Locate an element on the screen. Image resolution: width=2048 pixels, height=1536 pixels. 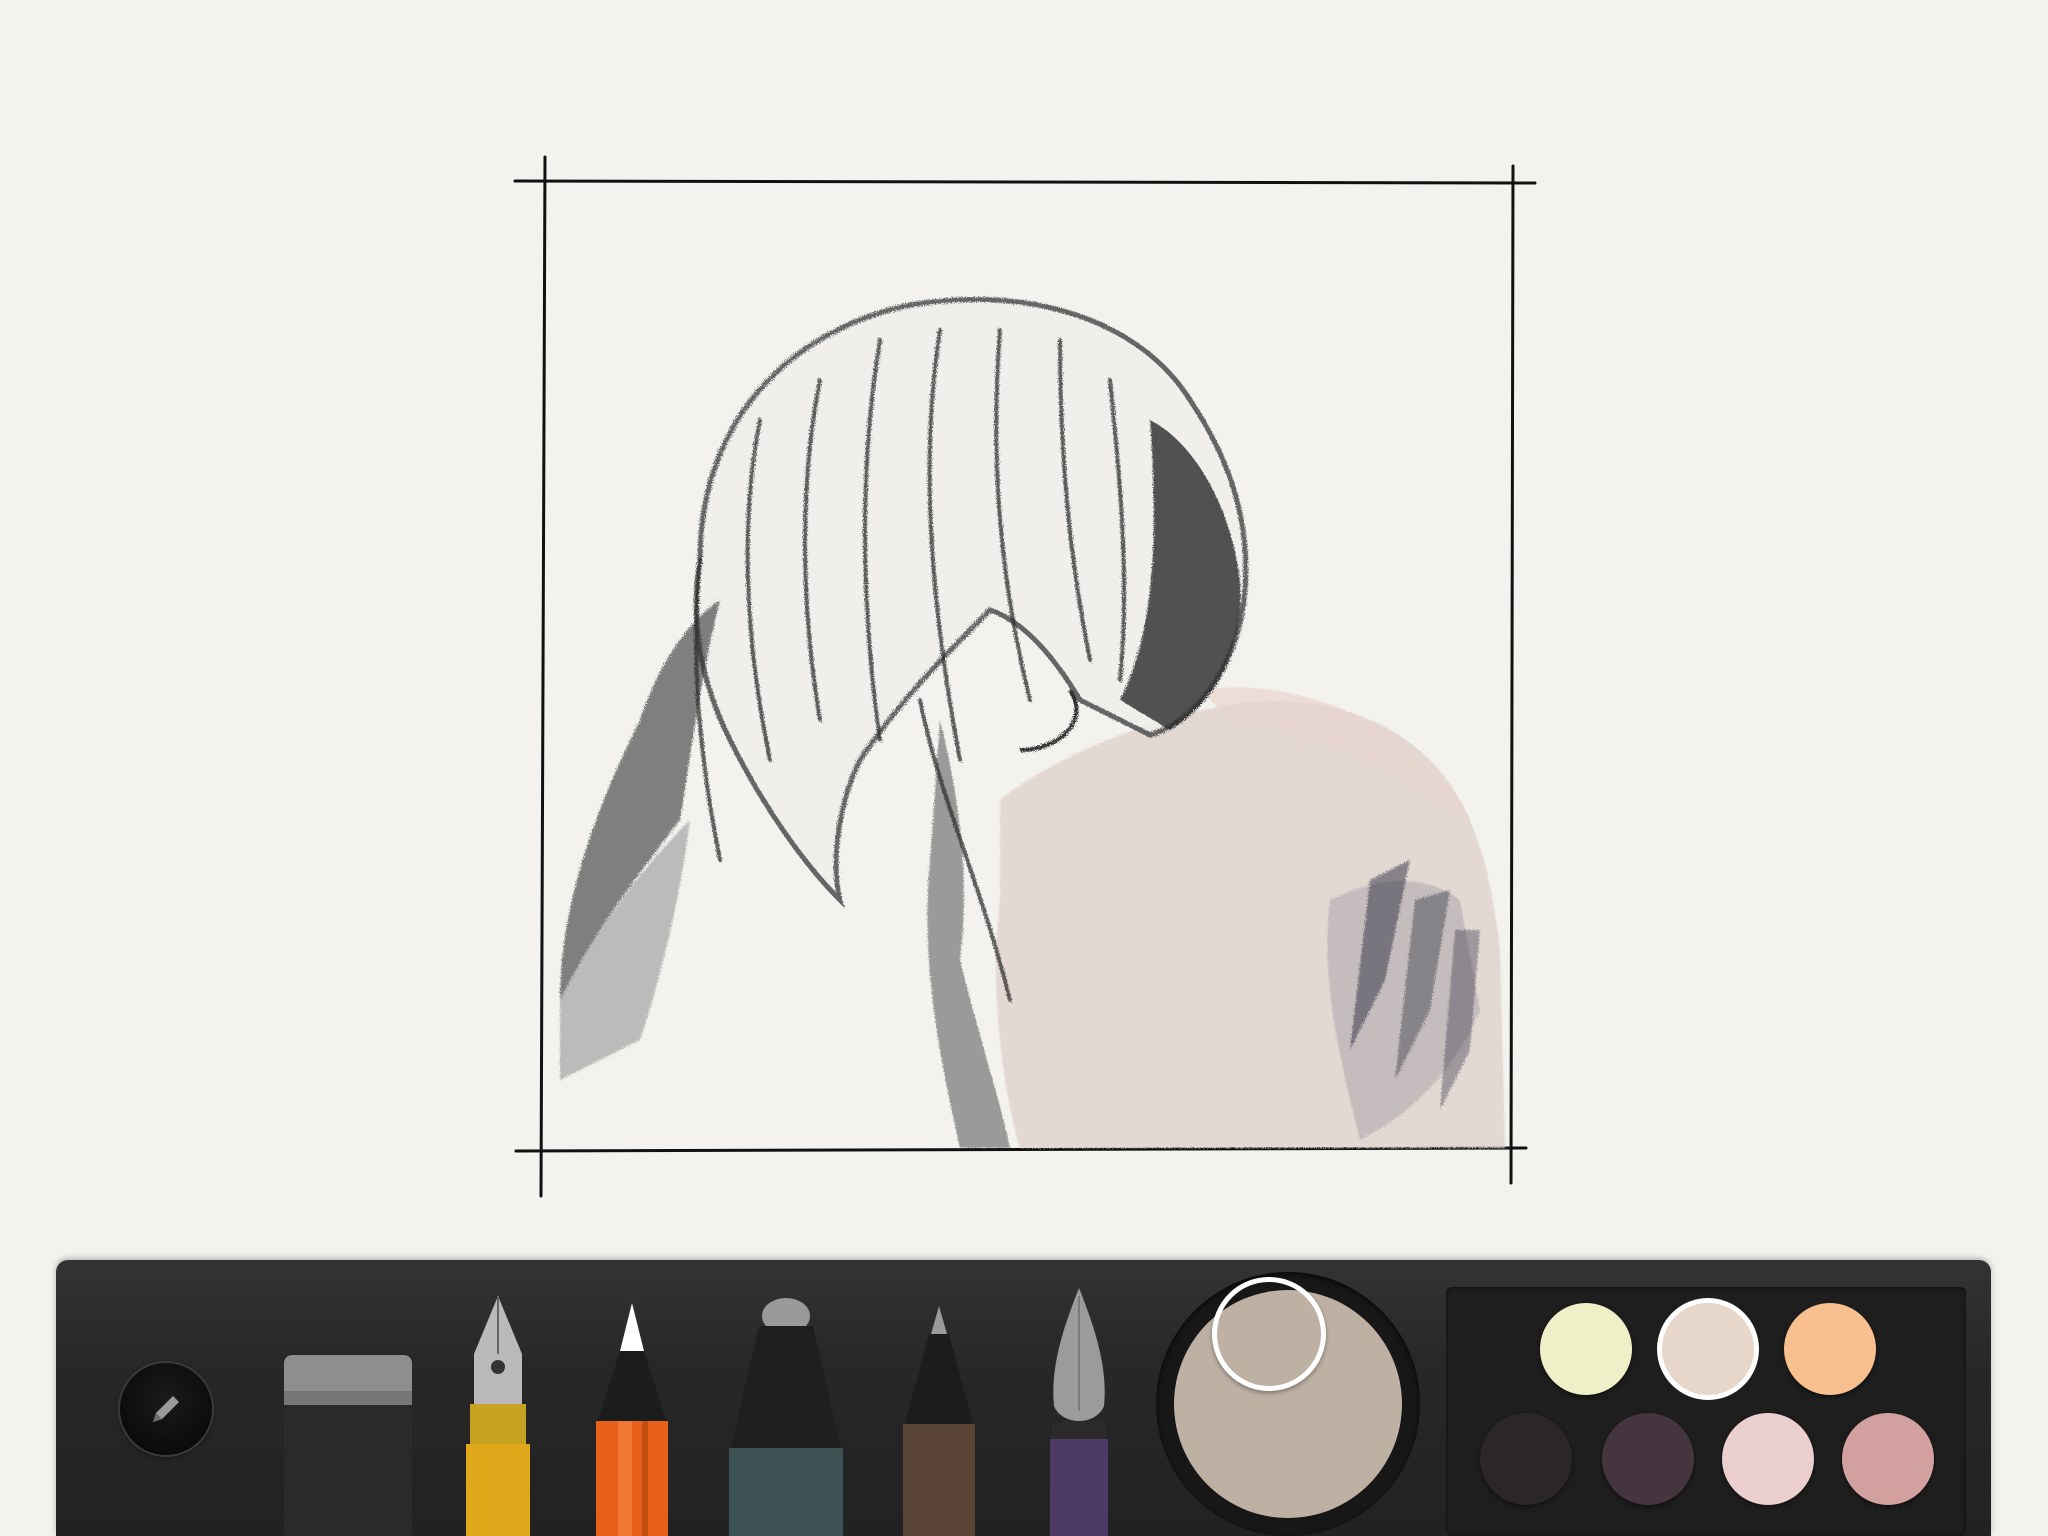
brush-tool is located at coordinates (1079, 1411).